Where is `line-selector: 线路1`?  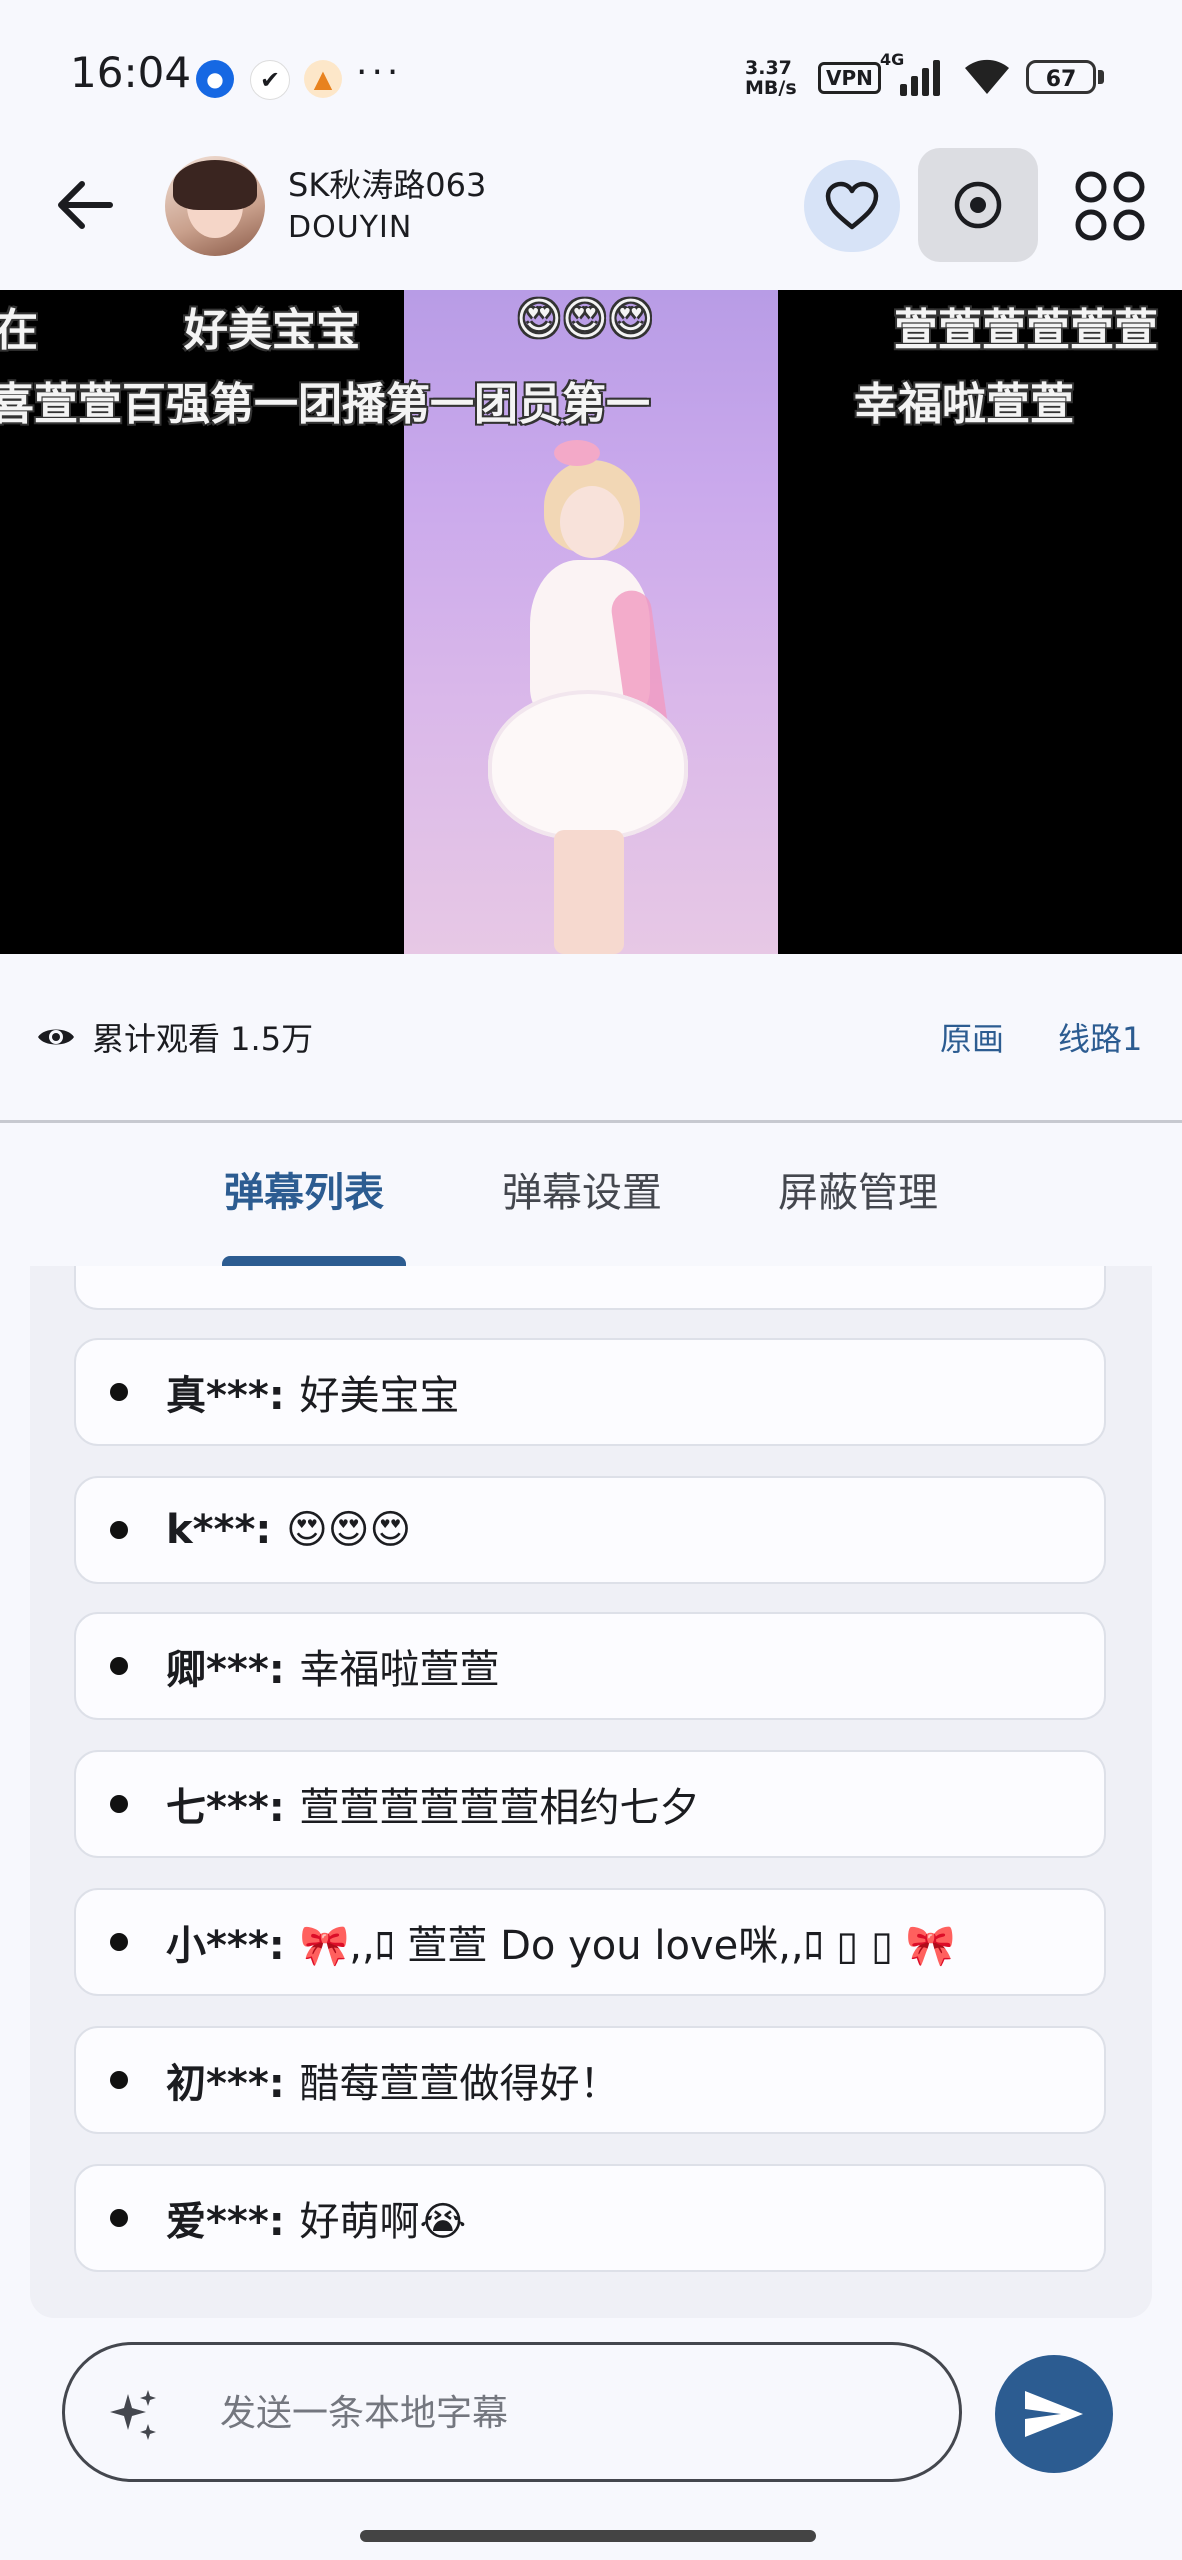 line-selector: 线路1 is located at coordinates (1100, 1037).